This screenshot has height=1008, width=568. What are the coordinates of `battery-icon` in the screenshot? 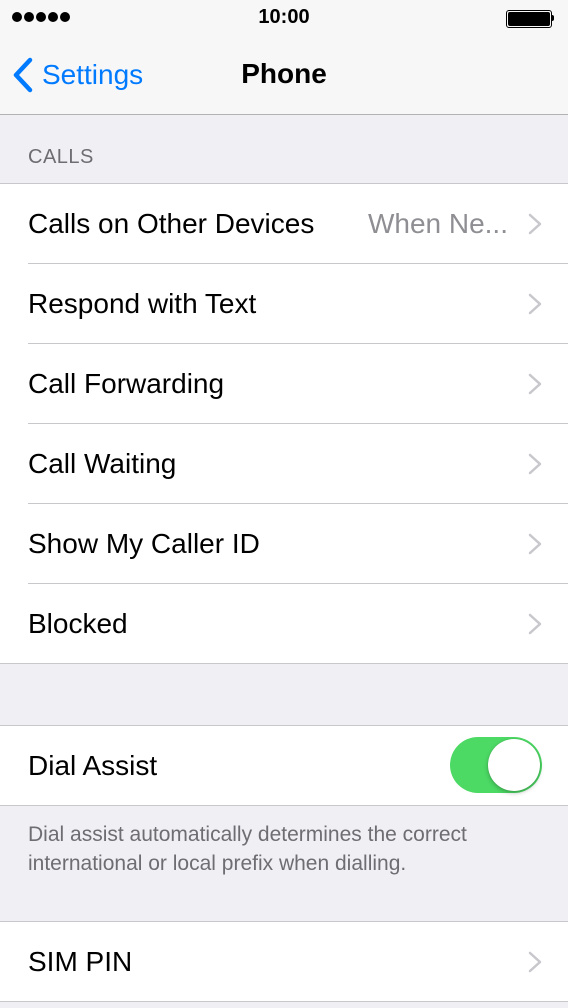 It's located at (531, 19).